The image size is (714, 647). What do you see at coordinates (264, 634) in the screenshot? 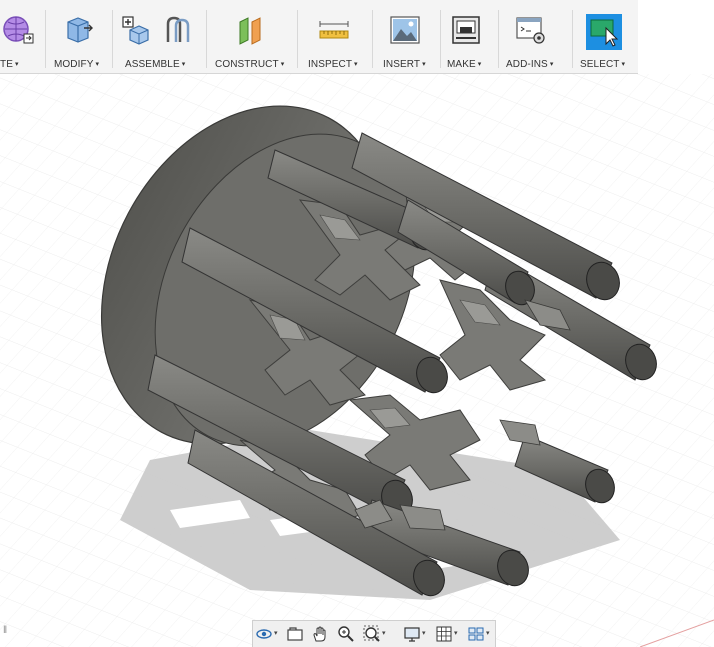
I see `orbit-icon` at bounding box center [264, 634].